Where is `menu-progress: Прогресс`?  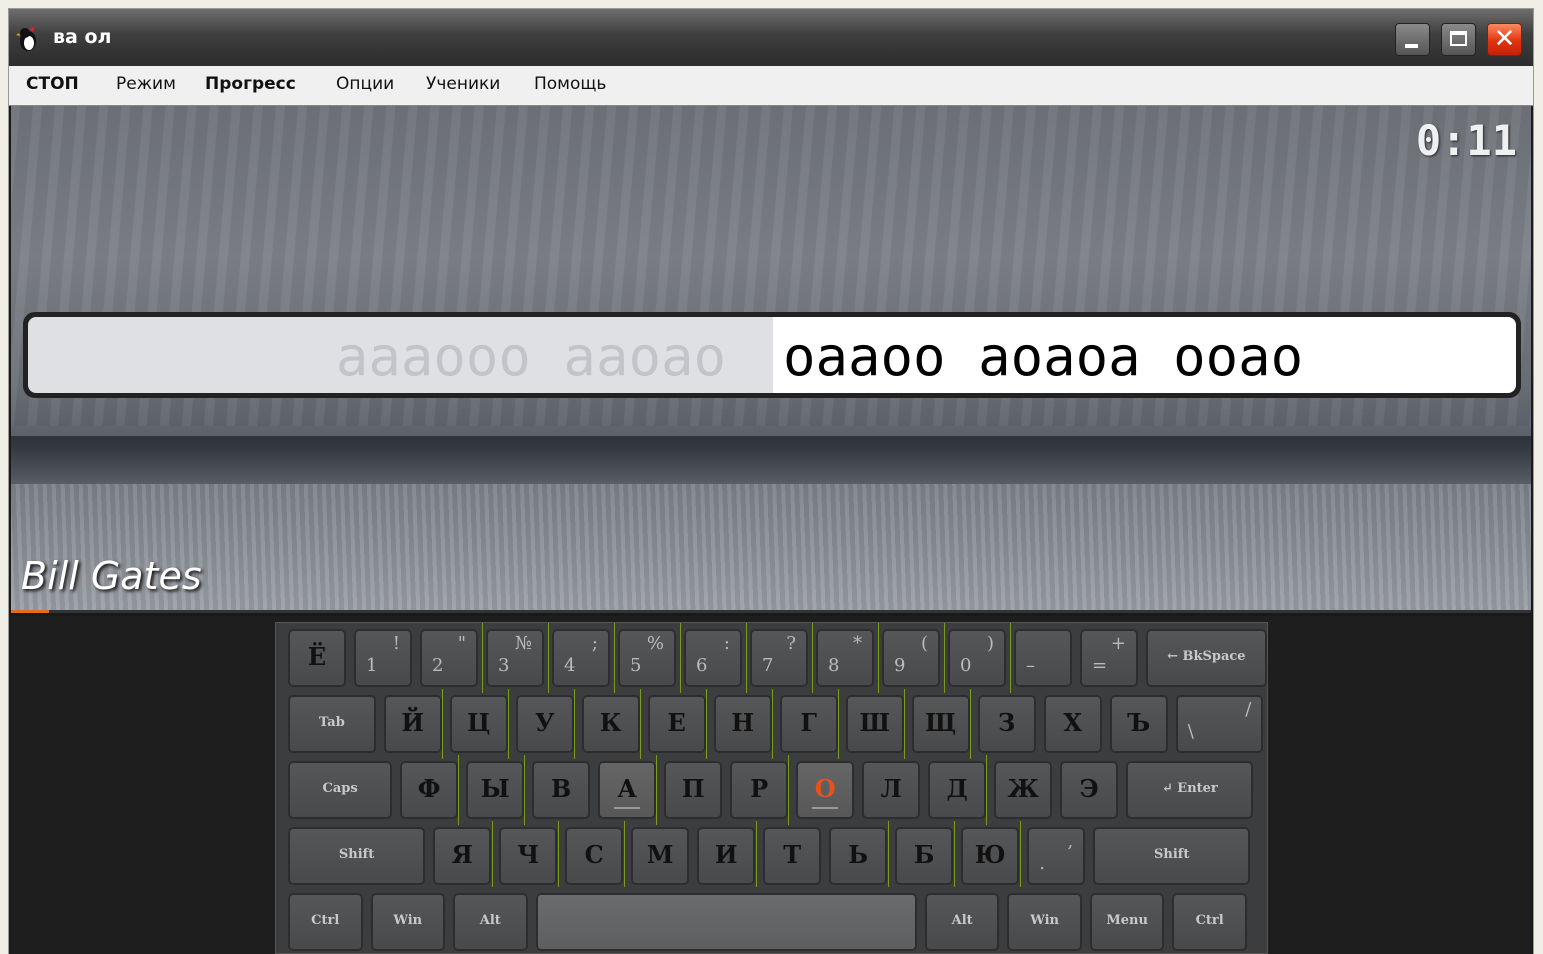 menu-progress: Прогресс is located at coordinates (250, 84).